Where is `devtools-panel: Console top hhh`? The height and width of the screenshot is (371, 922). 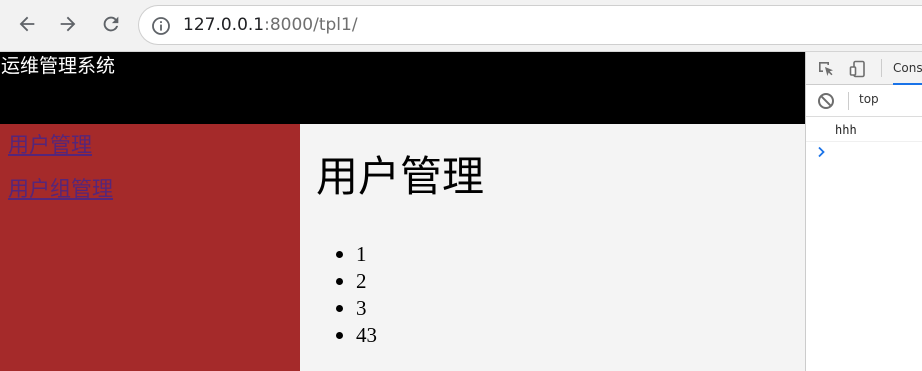 devtools-panel: Console top hhh is located at coordinates (863, 211).